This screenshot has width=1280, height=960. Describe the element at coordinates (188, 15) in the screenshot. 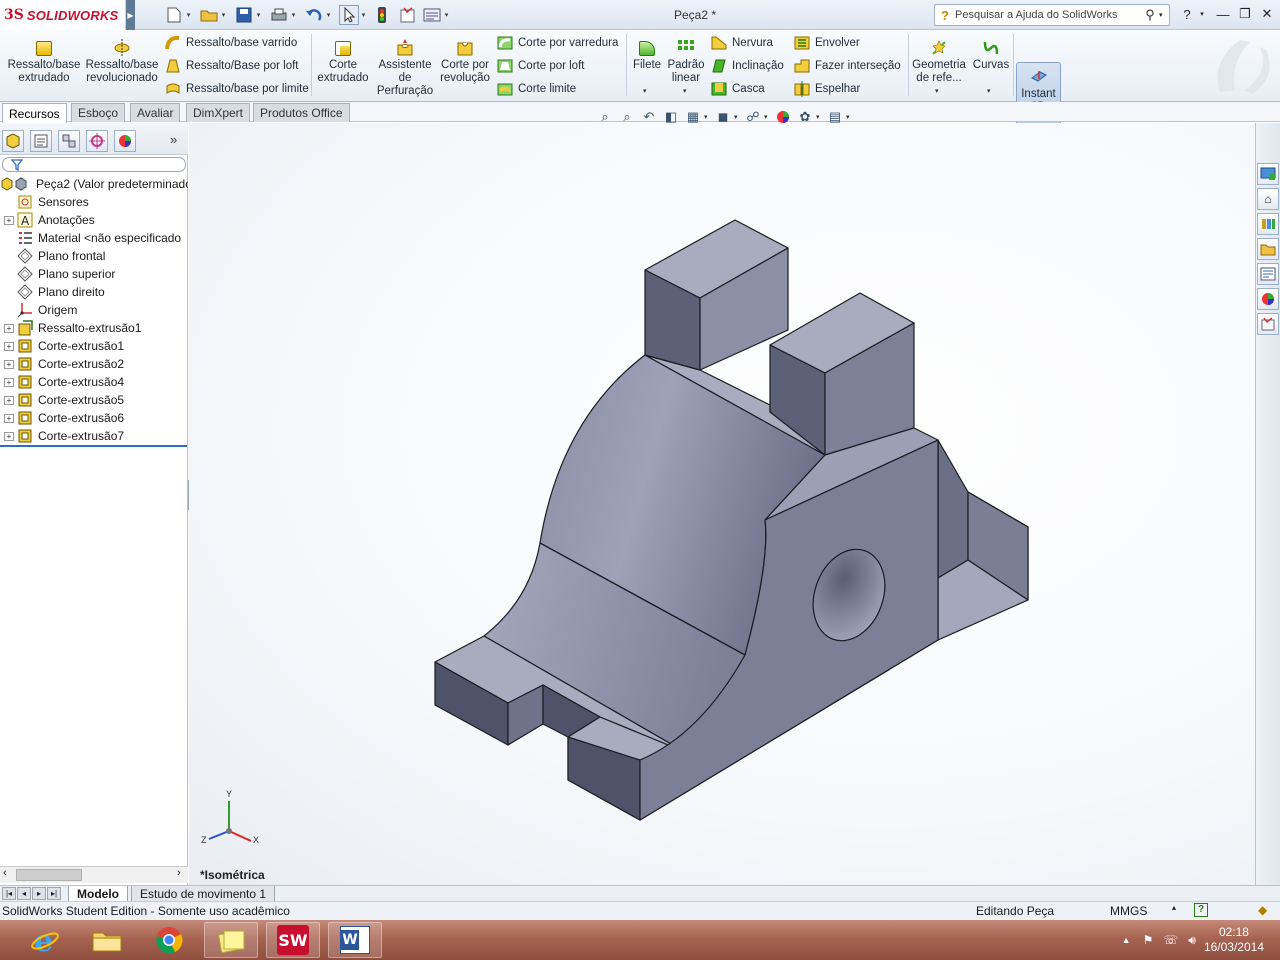

I see `new-dropdown-icon: ▾` at that location.